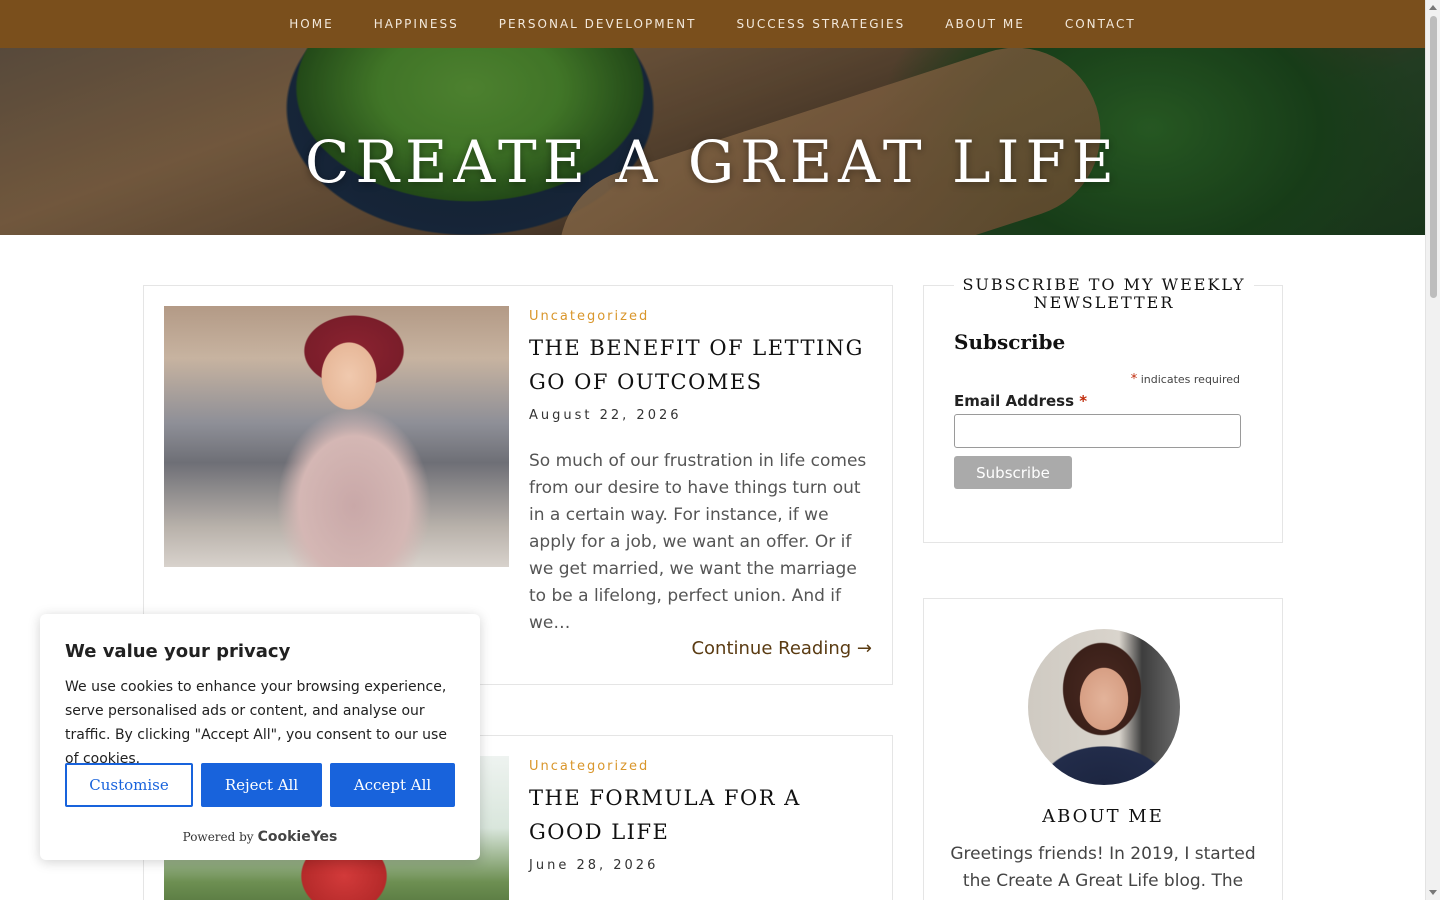 This screenshot has height=900, width=1440. I want to click on author-avatar, so click(1104, 707).